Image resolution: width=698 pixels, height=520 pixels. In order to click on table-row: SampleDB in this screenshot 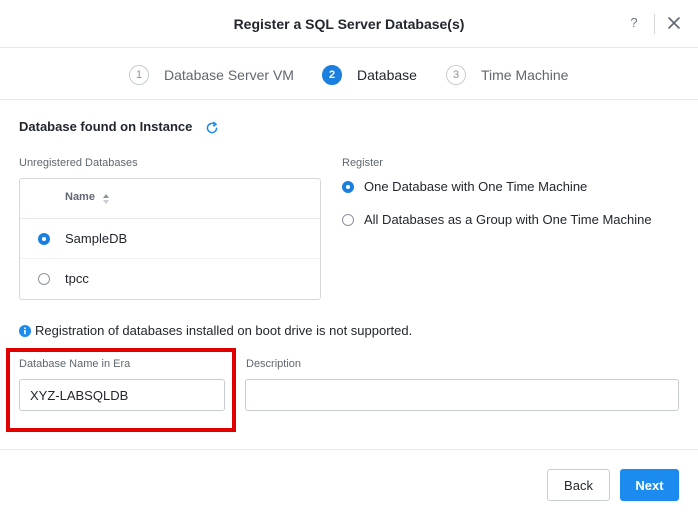, I will do `click(170, 239)`.